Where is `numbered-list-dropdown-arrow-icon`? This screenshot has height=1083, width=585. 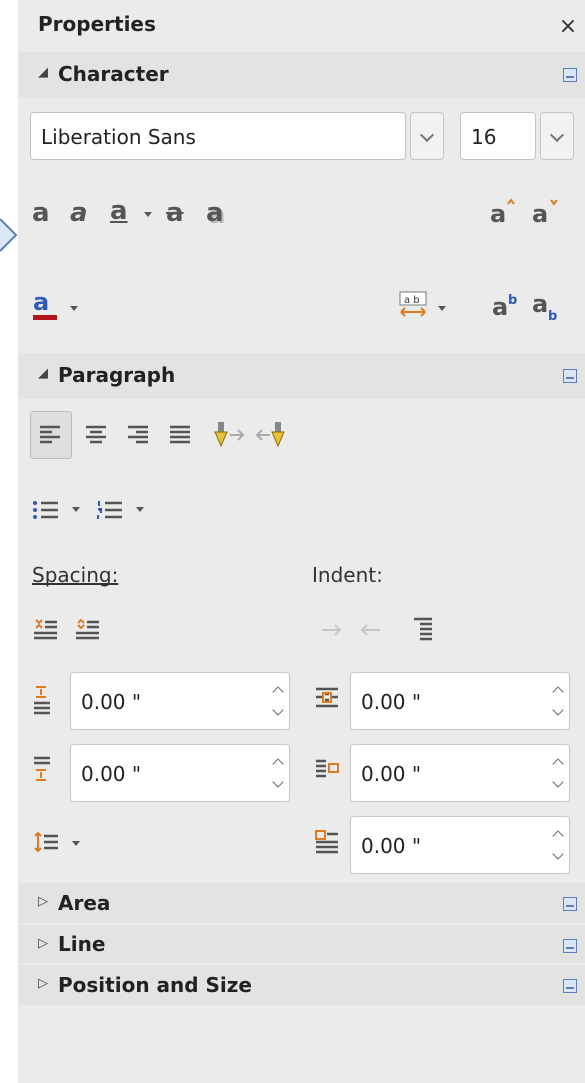 numbered-list-dropdown-arrow-icon is located at coordinates (140, 509).